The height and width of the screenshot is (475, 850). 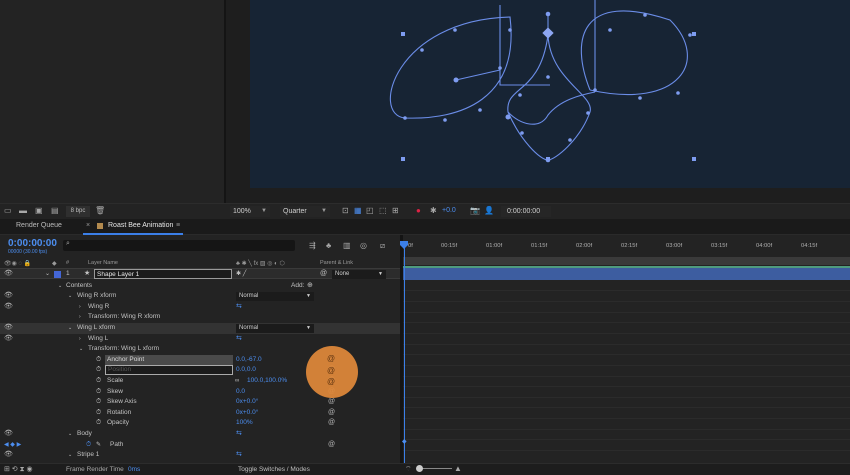 I want to click on constrain-proportions-icon: ∞, so click(x=237, y=381).